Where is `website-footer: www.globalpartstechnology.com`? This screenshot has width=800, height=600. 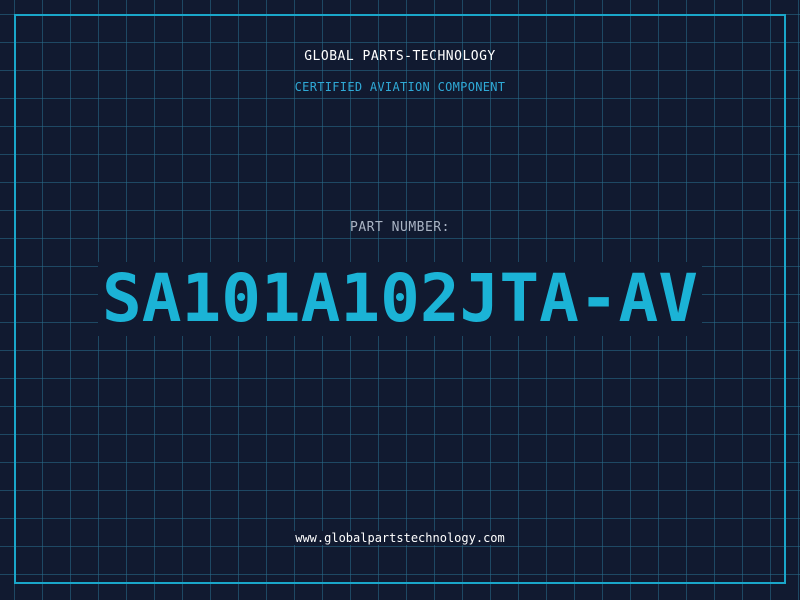 website-footer: www.globalpartstechnology.com is located at coordinates (400, 538).